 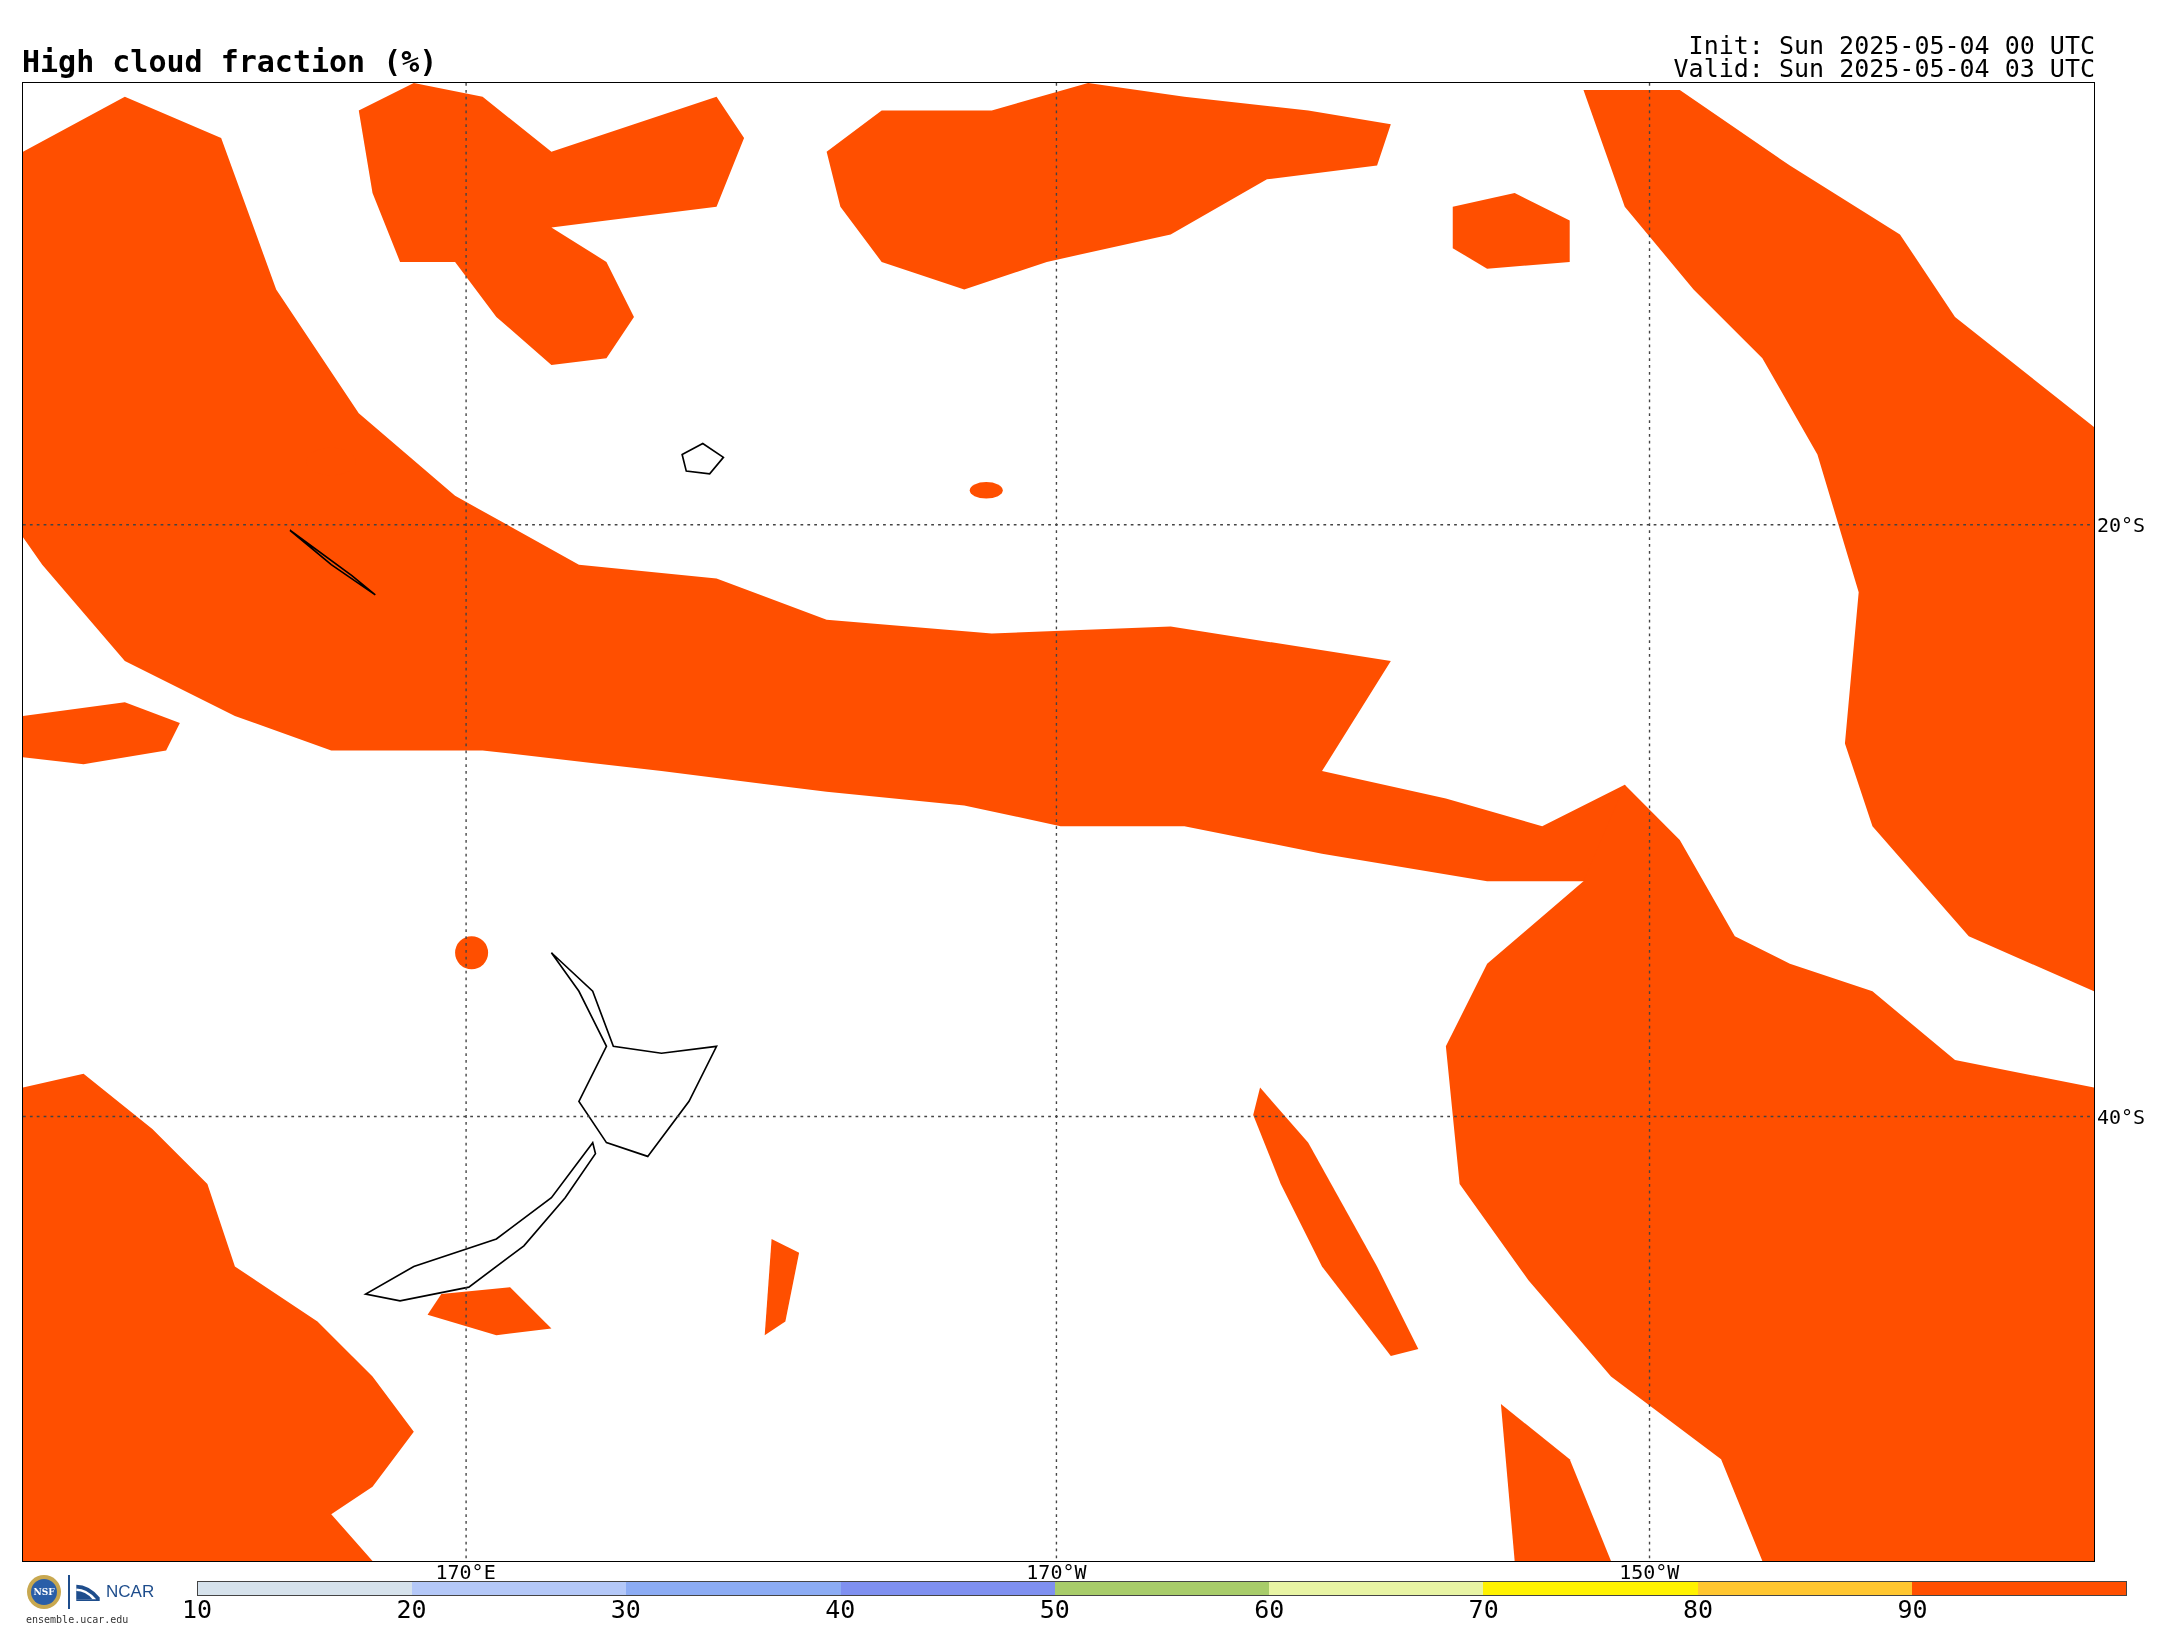 What do you see at coordinates (1912, 1610) in the screenshot?
I see `scale-tick-label: 90` at bounding box center [1912, 1610].